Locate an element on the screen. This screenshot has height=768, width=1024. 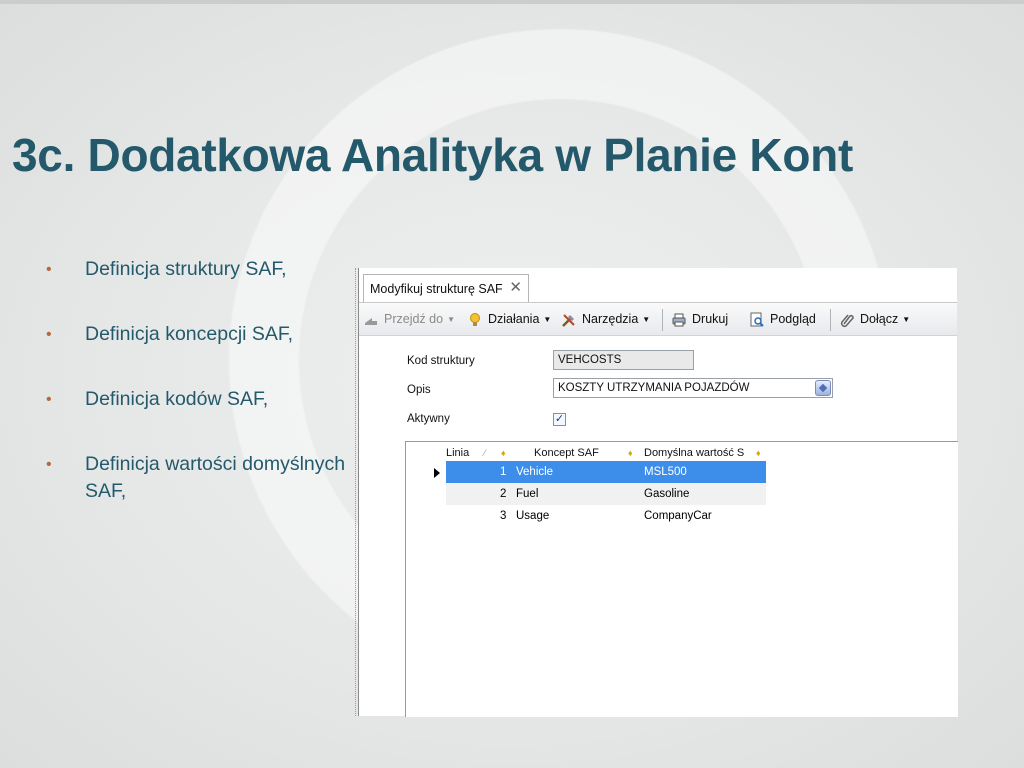
goto-button: Przejdź do ▼ is located at coordinates (409, 319).